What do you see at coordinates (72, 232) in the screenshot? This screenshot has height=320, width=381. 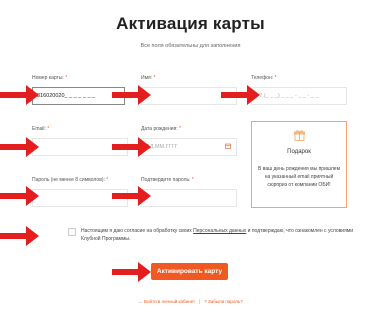 I see `consent-checkbox` at bounding box center [72, 232].